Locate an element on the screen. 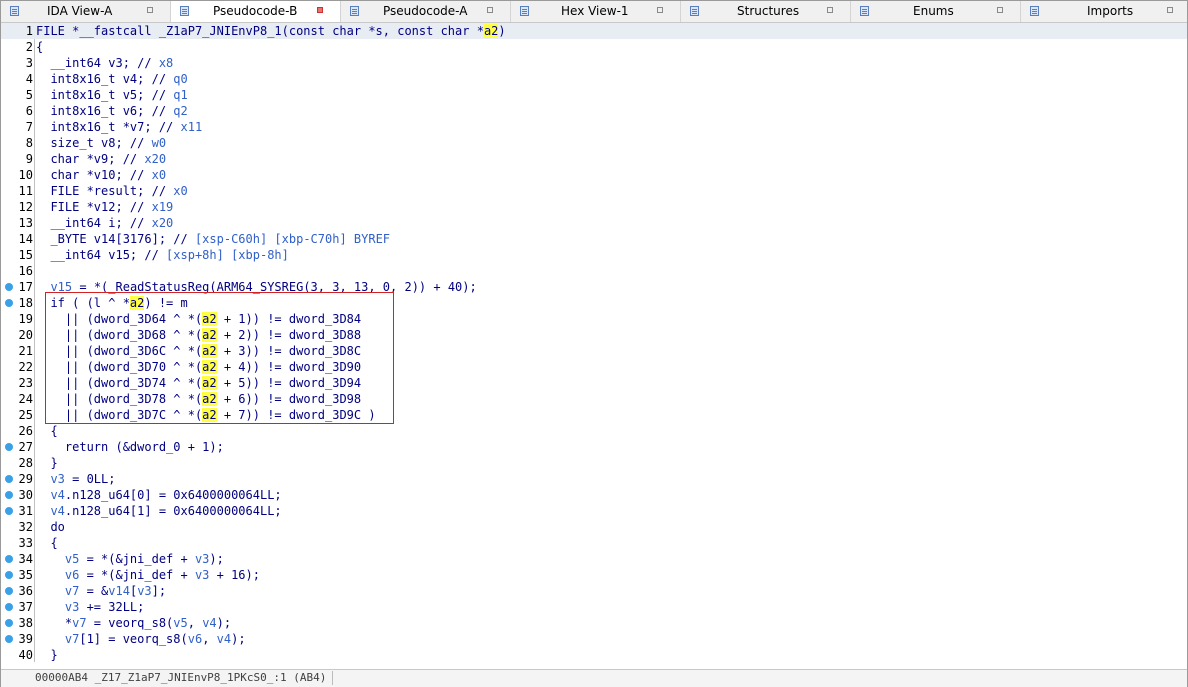 The height and width of the screenshot is (687, 1188). code-line: 13 __int64 i; // x20 is located at coordinates (594, 223).